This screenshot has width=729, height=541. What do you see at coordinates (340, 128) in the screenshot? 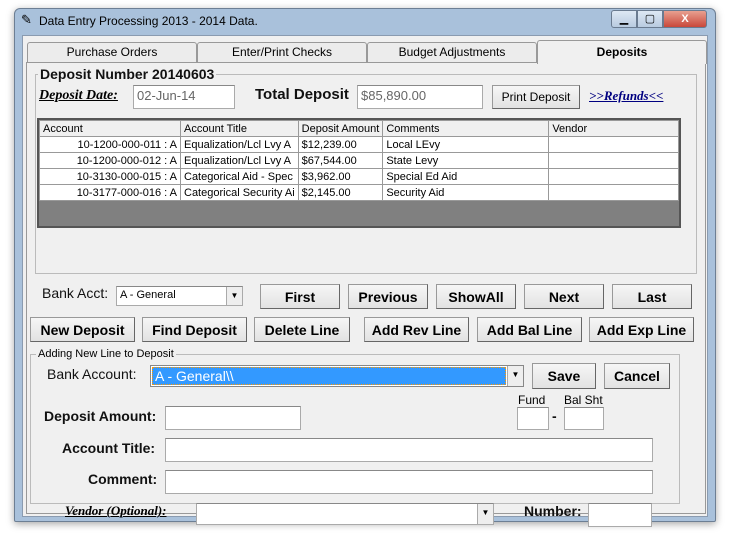
I see `col-deposit-amount: Deposit Amount` at bounding box center [340, 128].